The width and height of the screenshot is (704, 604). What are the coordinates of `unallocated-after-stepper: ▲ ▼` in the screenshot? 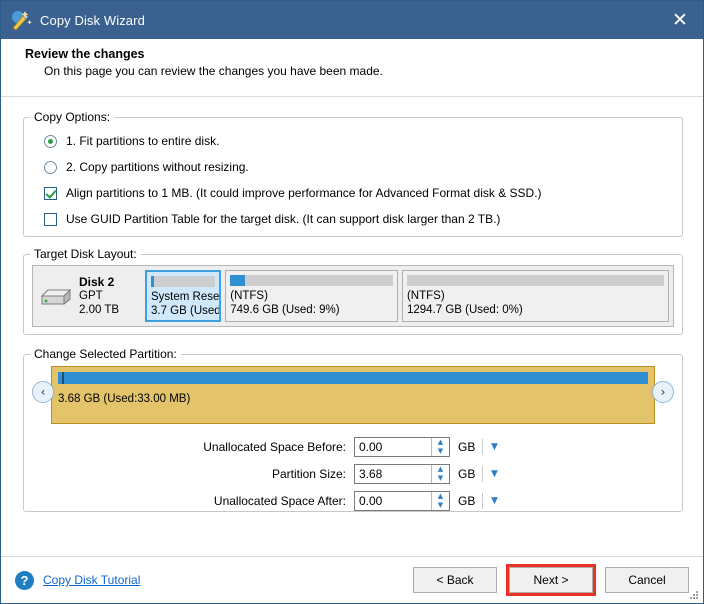 It's located at (402, 500).